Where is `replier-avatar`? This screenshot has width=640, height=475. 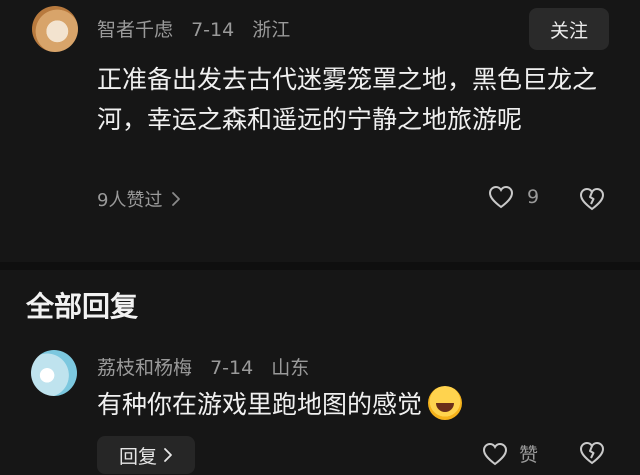
replier-avatar is located at coordinates (54, 373).